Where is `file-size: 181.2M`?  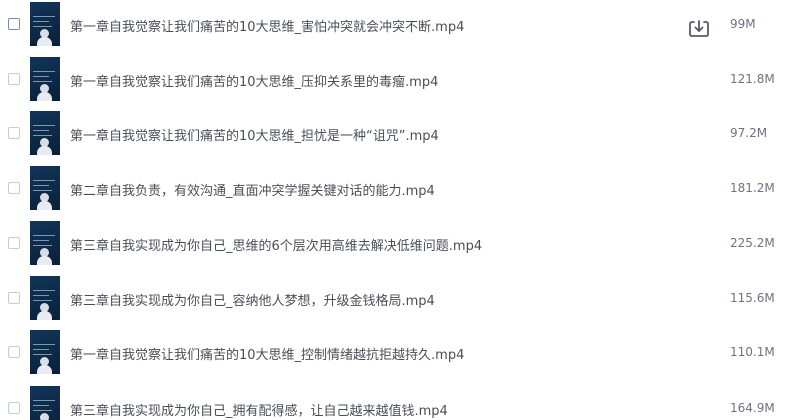
file-size: 181.2M is located at coordinates (752, 188).